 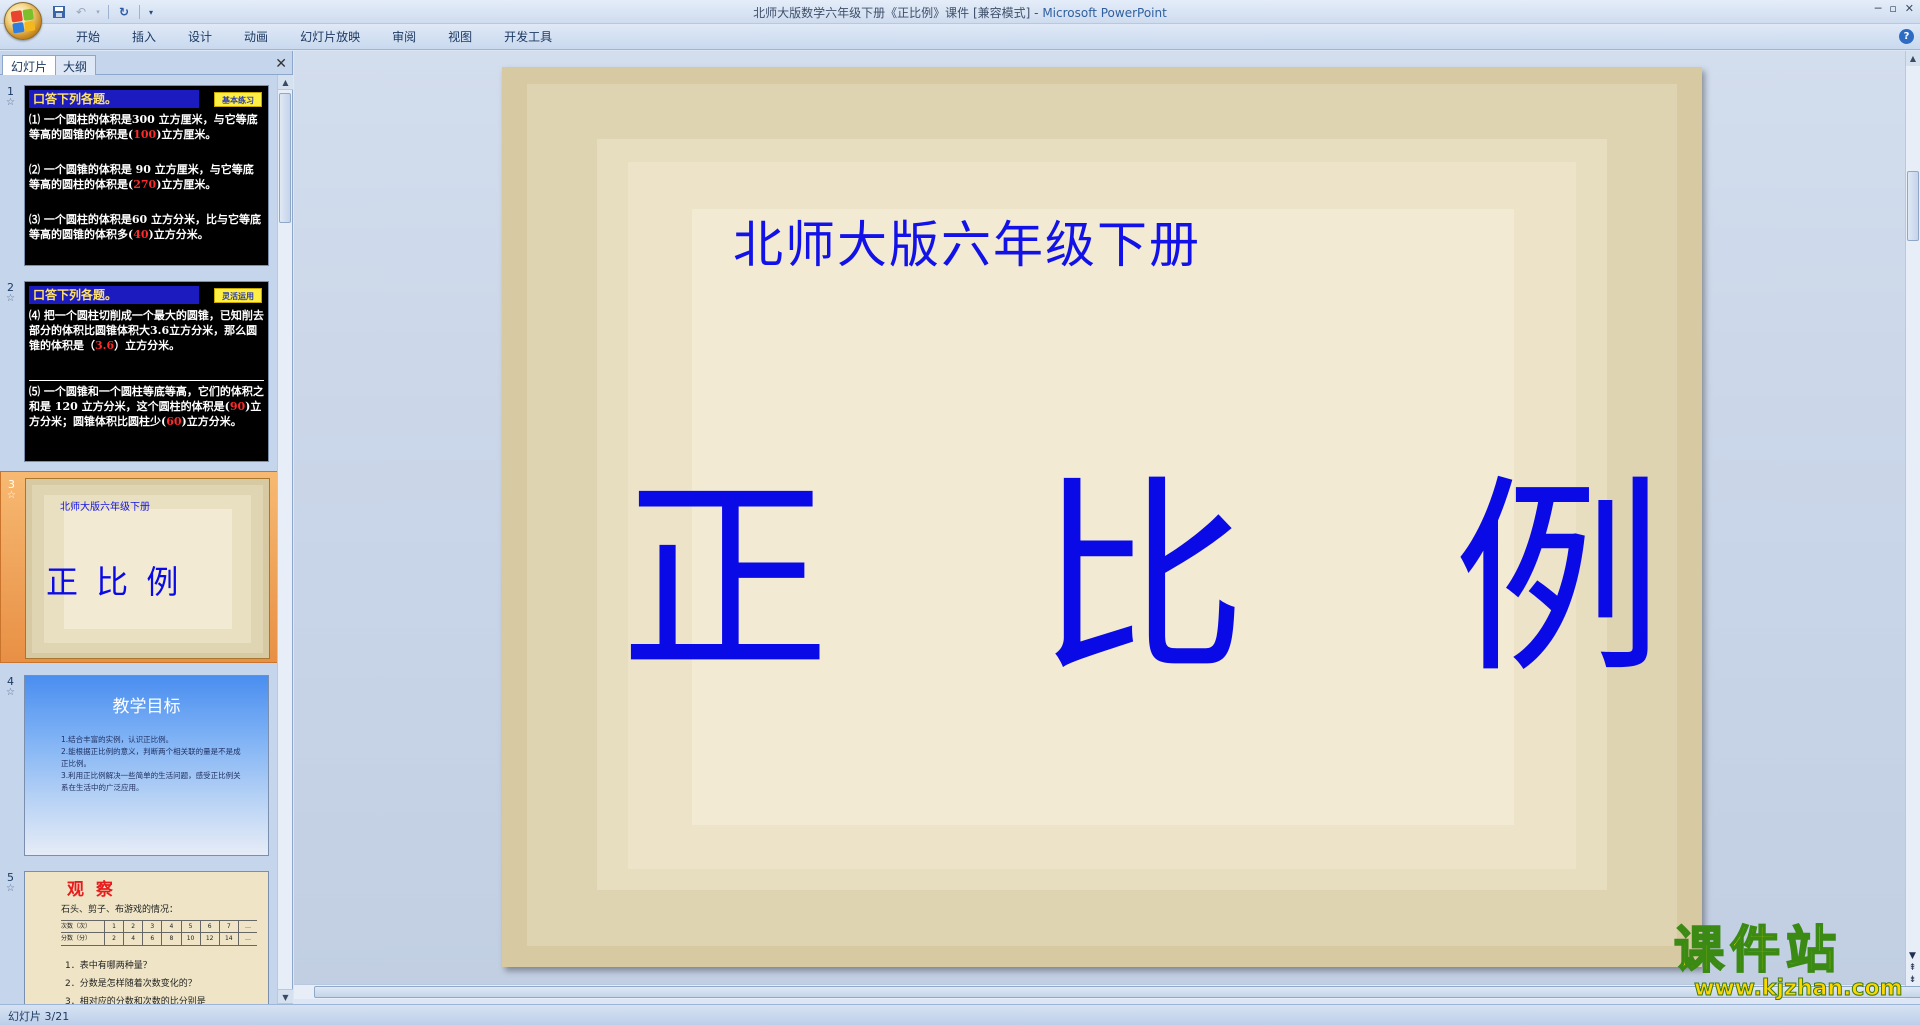 What do you see at coordinates (88, 37) in the screenshot?
I see `tab-home: 开始` at bounding box center [88, 37].